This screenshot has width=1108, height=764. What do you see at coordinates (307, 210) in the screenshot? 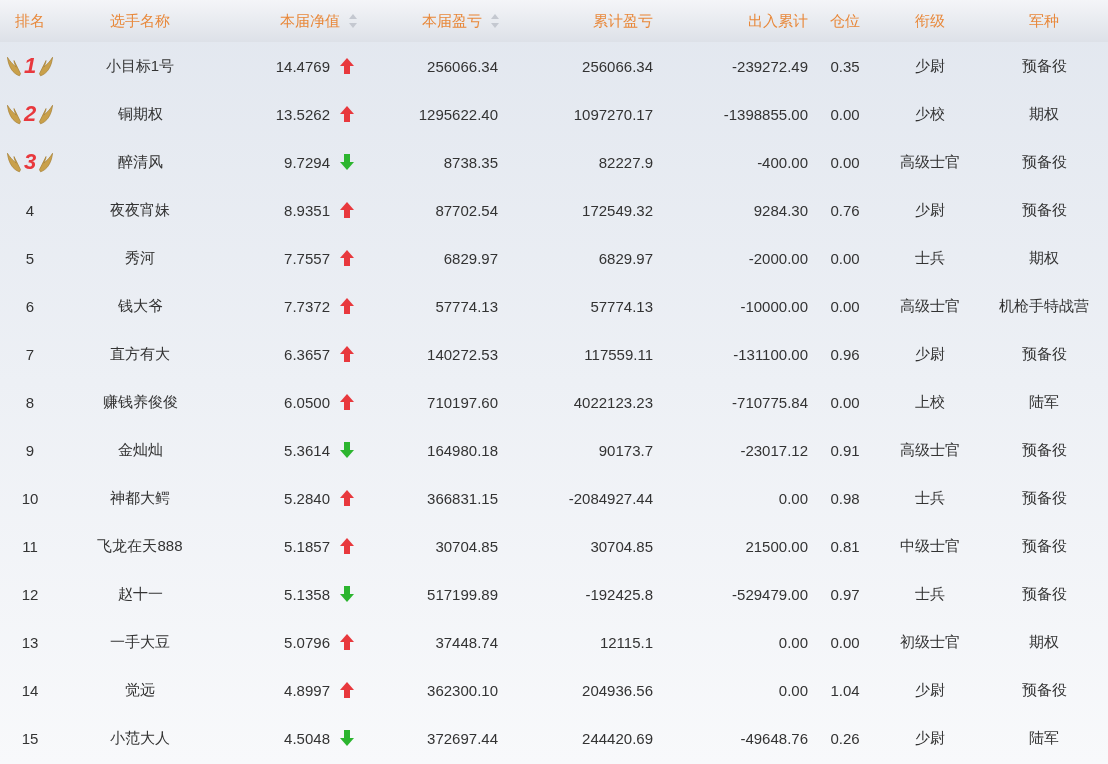
I see `net-value: 8.9351` at bounding box center [307, 210].